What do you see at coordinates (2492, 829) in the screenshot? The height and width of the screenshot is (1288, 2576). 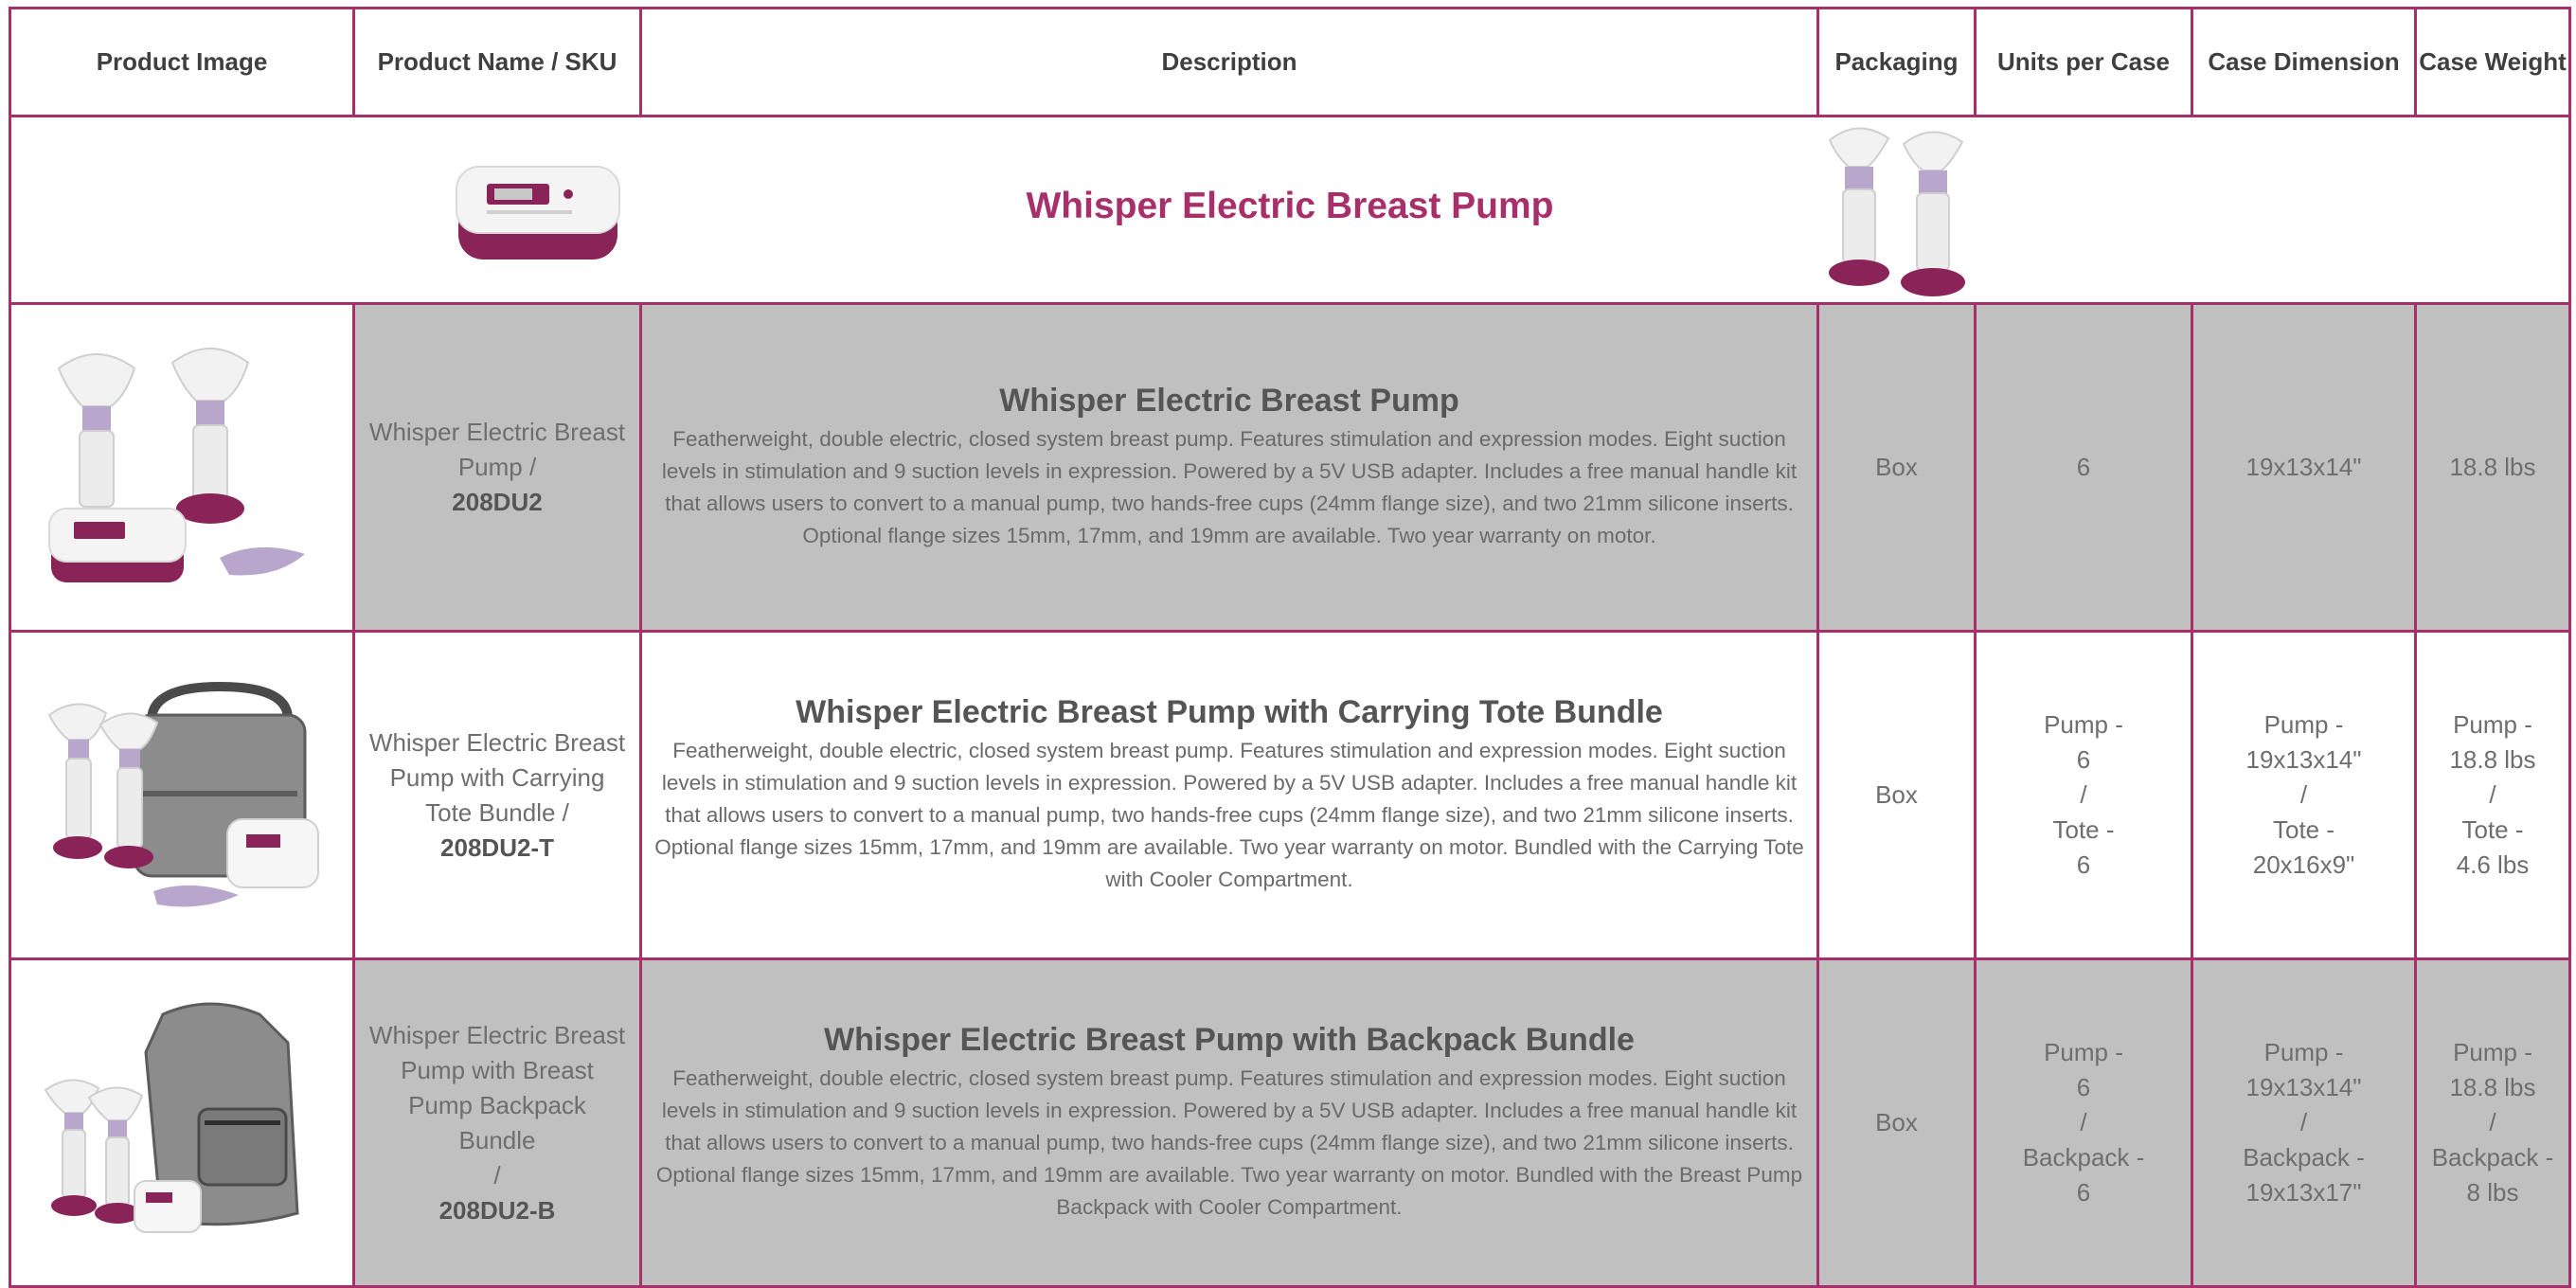 I see `weight-line: Tote -` at bounding box center [2492, 829].